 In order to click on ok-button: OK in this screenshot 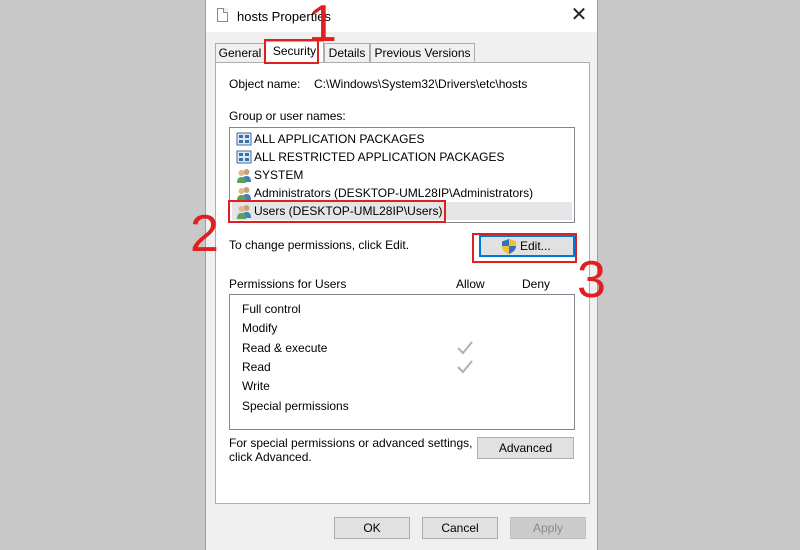, I will do `click(372, 528)`.